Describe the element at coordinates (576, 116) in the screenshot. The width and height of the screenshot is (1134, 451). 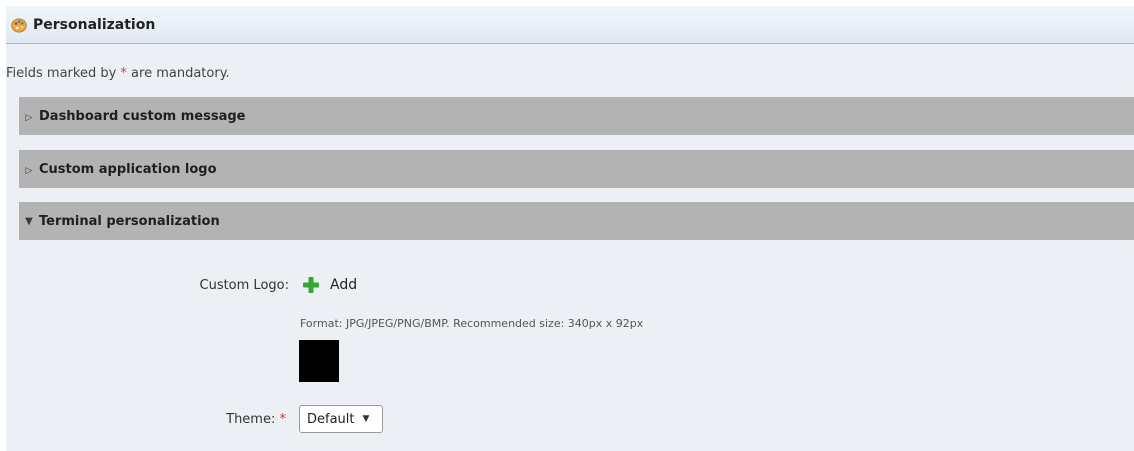
I see `section-dashboard-custom-message: ▷ Dashboard custom message` at that location.